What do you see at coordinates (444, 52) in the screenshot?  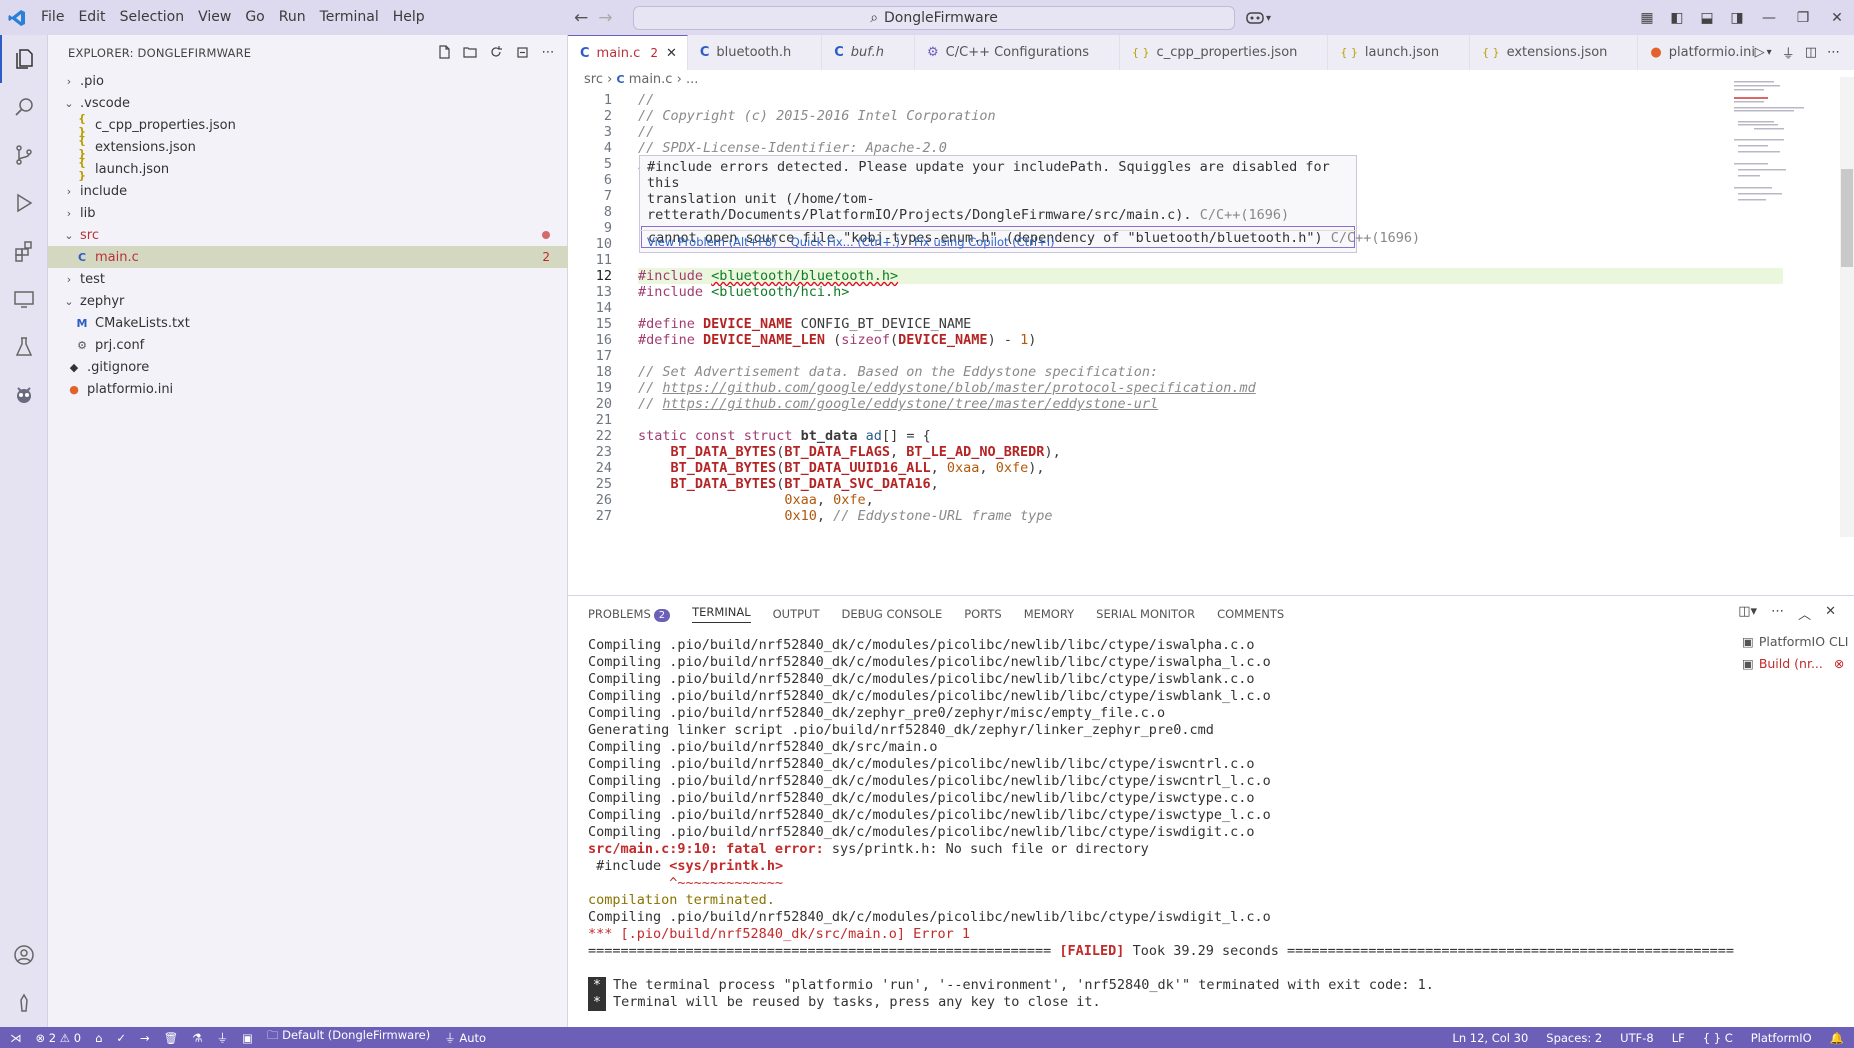 I see `new-file-icon` at bounding box center [444, 52].